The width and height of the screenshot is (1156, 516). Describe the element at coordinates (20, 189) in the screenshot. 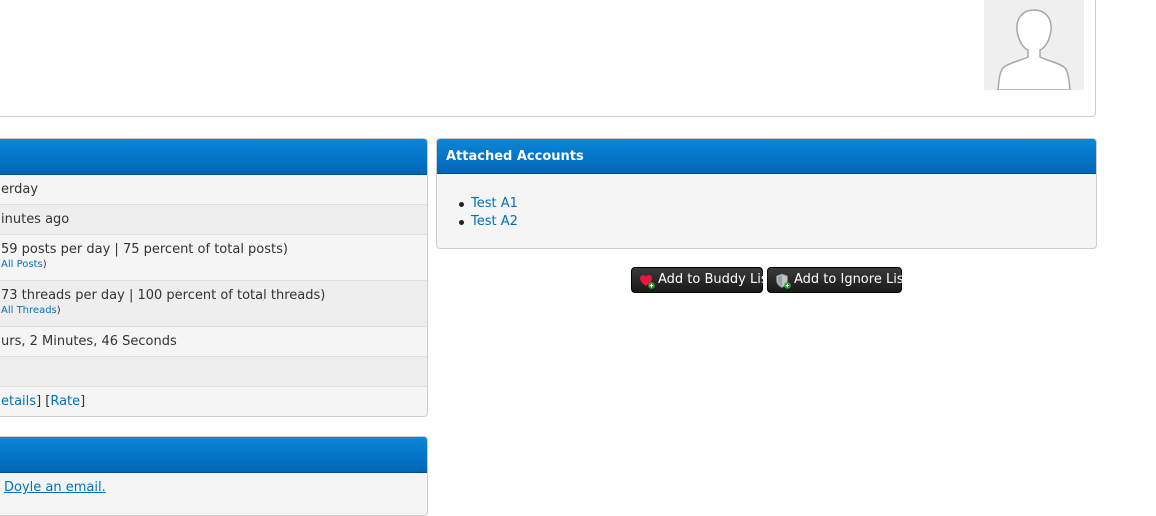

I see `stat-last-activity-value: erday` at that location.